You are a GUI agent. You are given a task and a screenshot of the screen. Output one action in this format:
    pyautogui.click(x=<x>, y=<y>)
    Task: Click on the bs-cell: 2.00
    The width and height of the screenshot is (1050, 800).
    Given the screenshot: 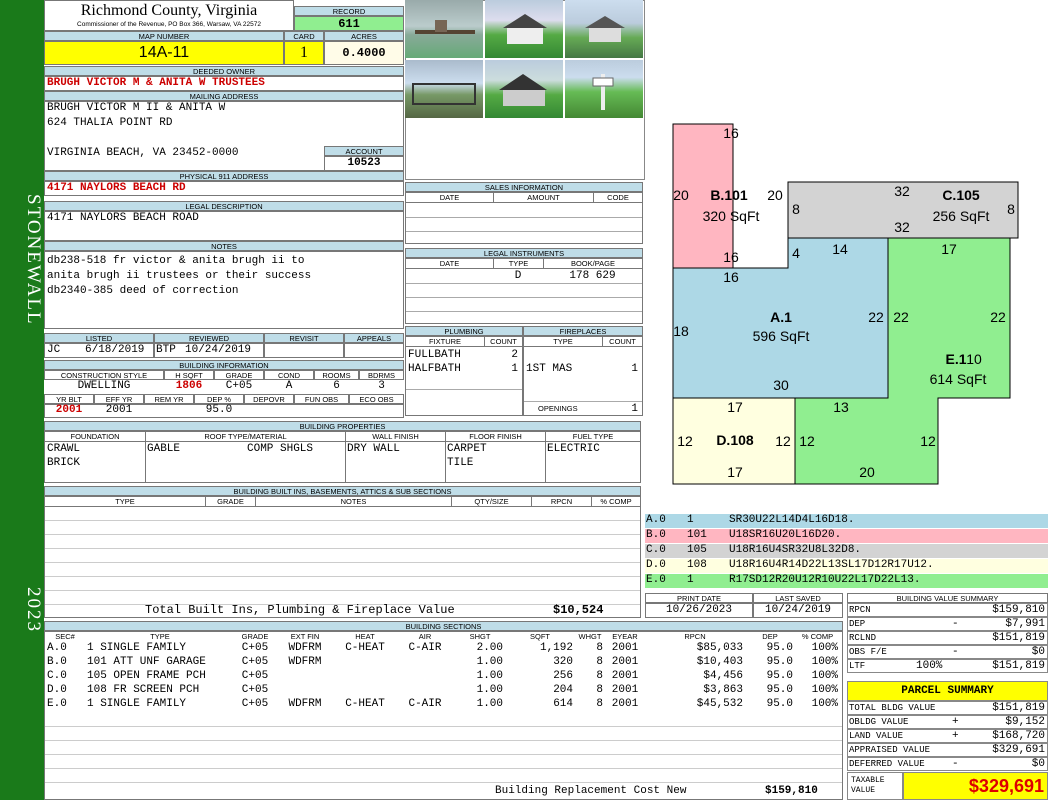 What is the action you would take?
    pyautogui.click(x=489, y=648)
    